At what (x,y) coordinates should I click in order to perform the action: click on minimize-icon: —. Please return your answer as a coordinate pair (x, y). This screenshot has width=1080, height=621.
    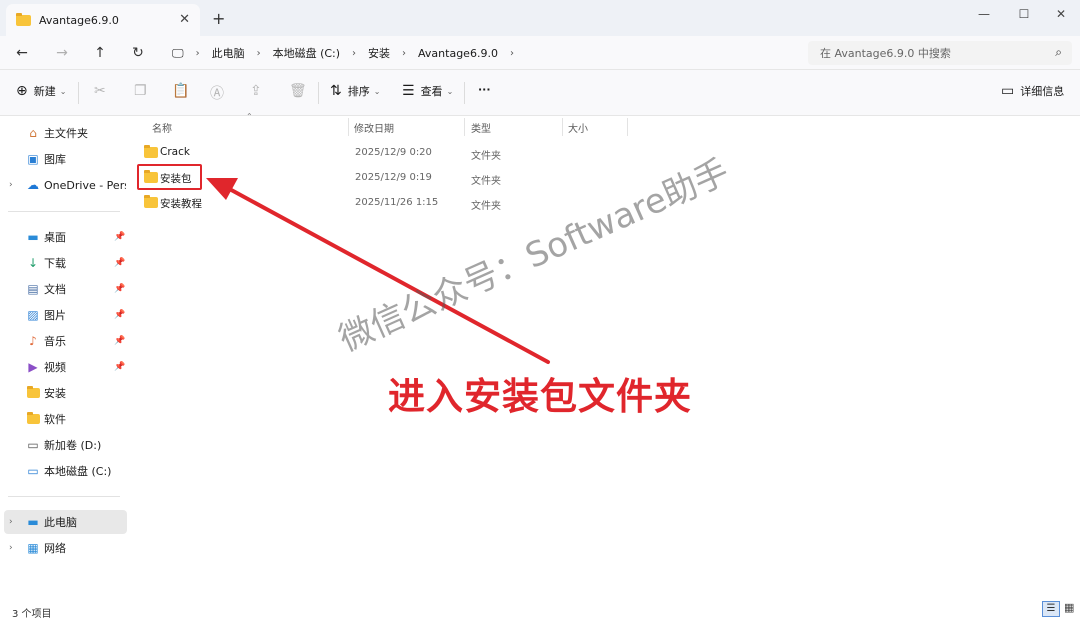
    Looking at the image, I should click on (984, 14).